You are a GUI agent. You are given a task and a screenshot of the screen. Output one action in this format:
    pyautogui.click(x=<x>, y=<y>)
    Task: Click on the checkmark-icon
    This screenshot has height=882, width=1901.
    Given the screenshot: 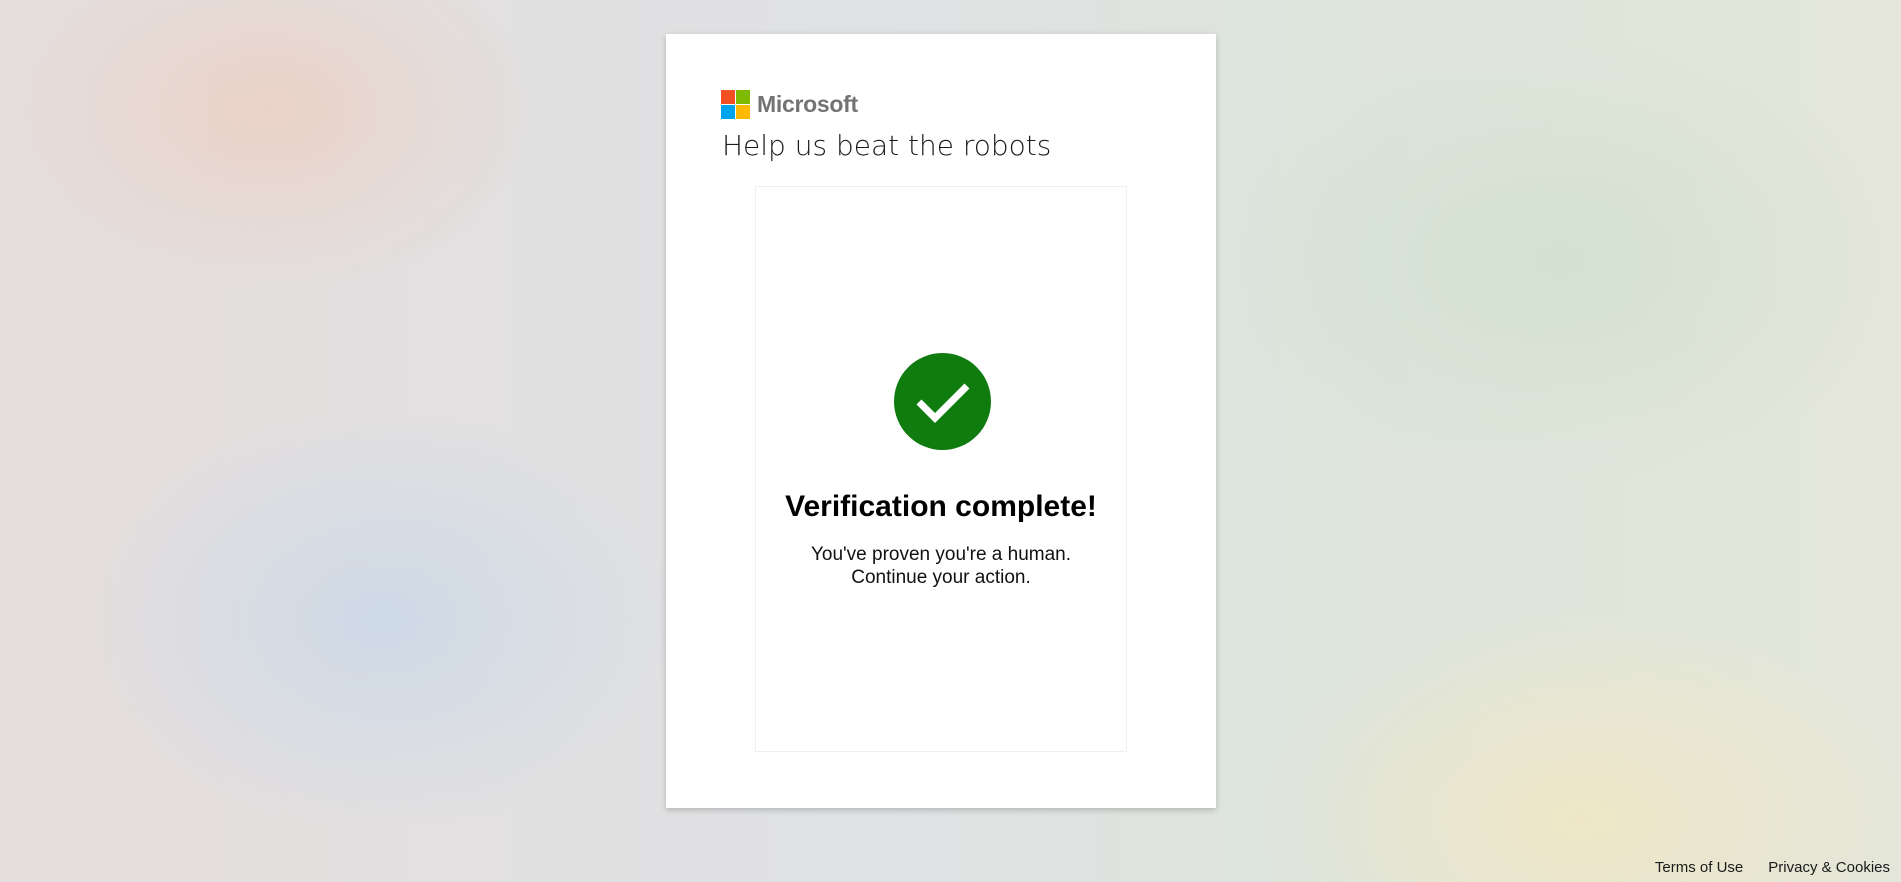 What is the action you would take?
    pyautogui.click(x=942, y=403)
    